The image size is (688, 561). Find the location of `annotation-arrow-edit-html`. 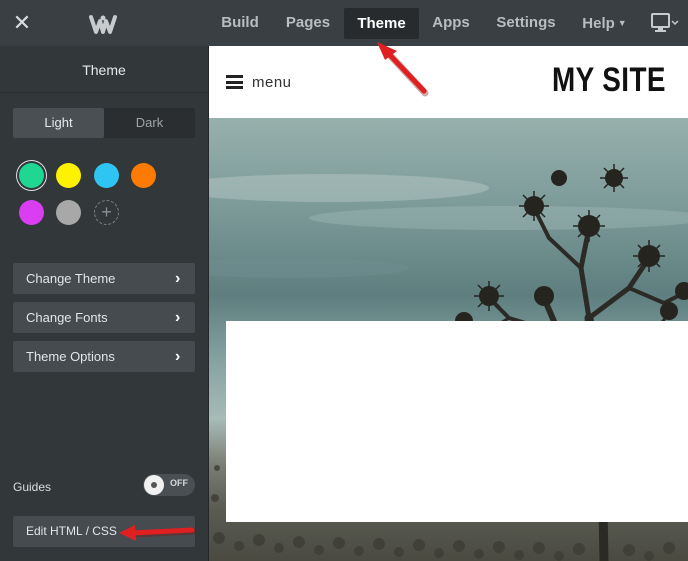

annotation-arrow-edit-html is located at coordinates (158, 533).